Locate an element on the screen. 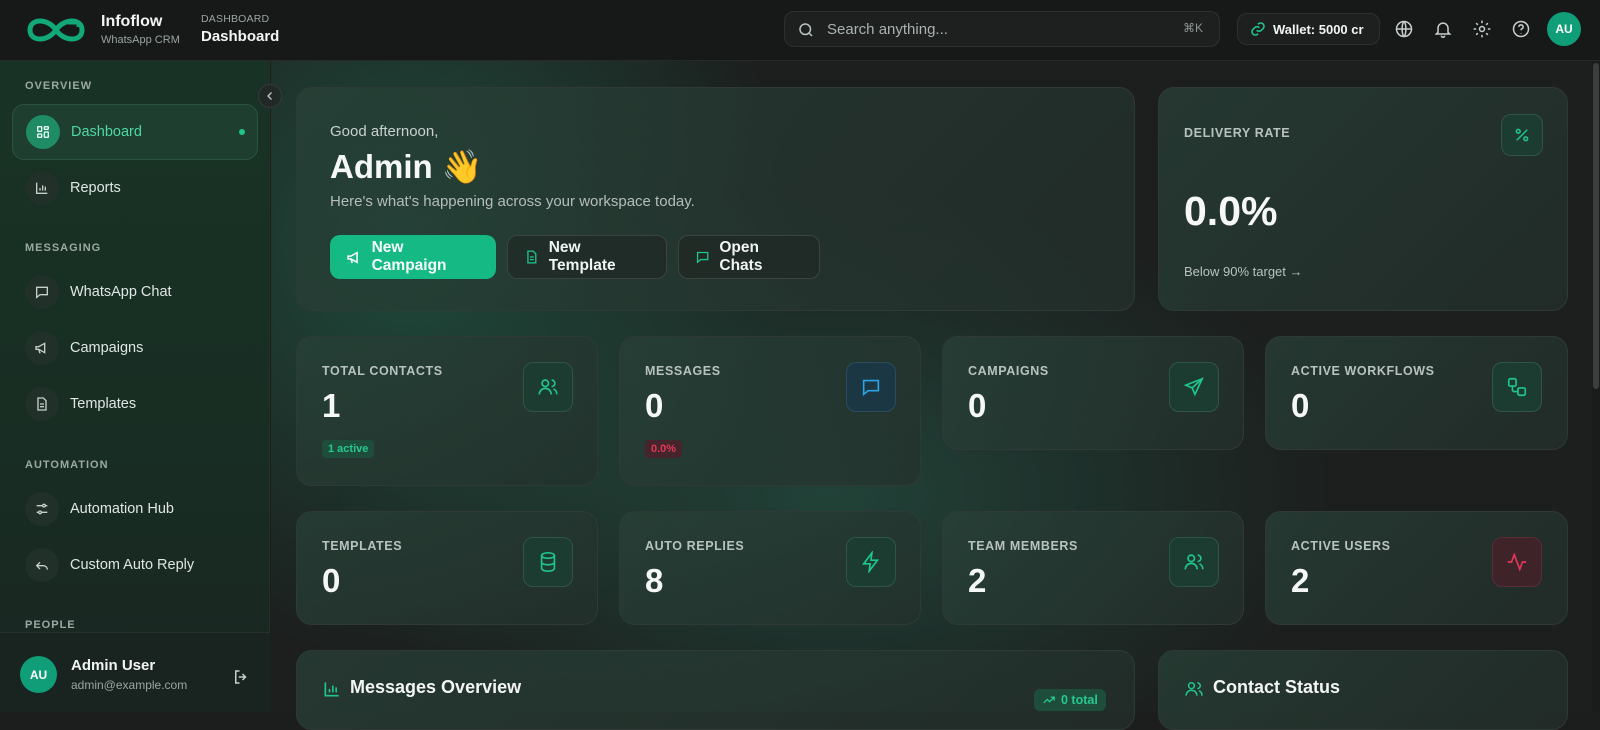  open-chats-button: Open Chats is located at coordinates (749, 257).